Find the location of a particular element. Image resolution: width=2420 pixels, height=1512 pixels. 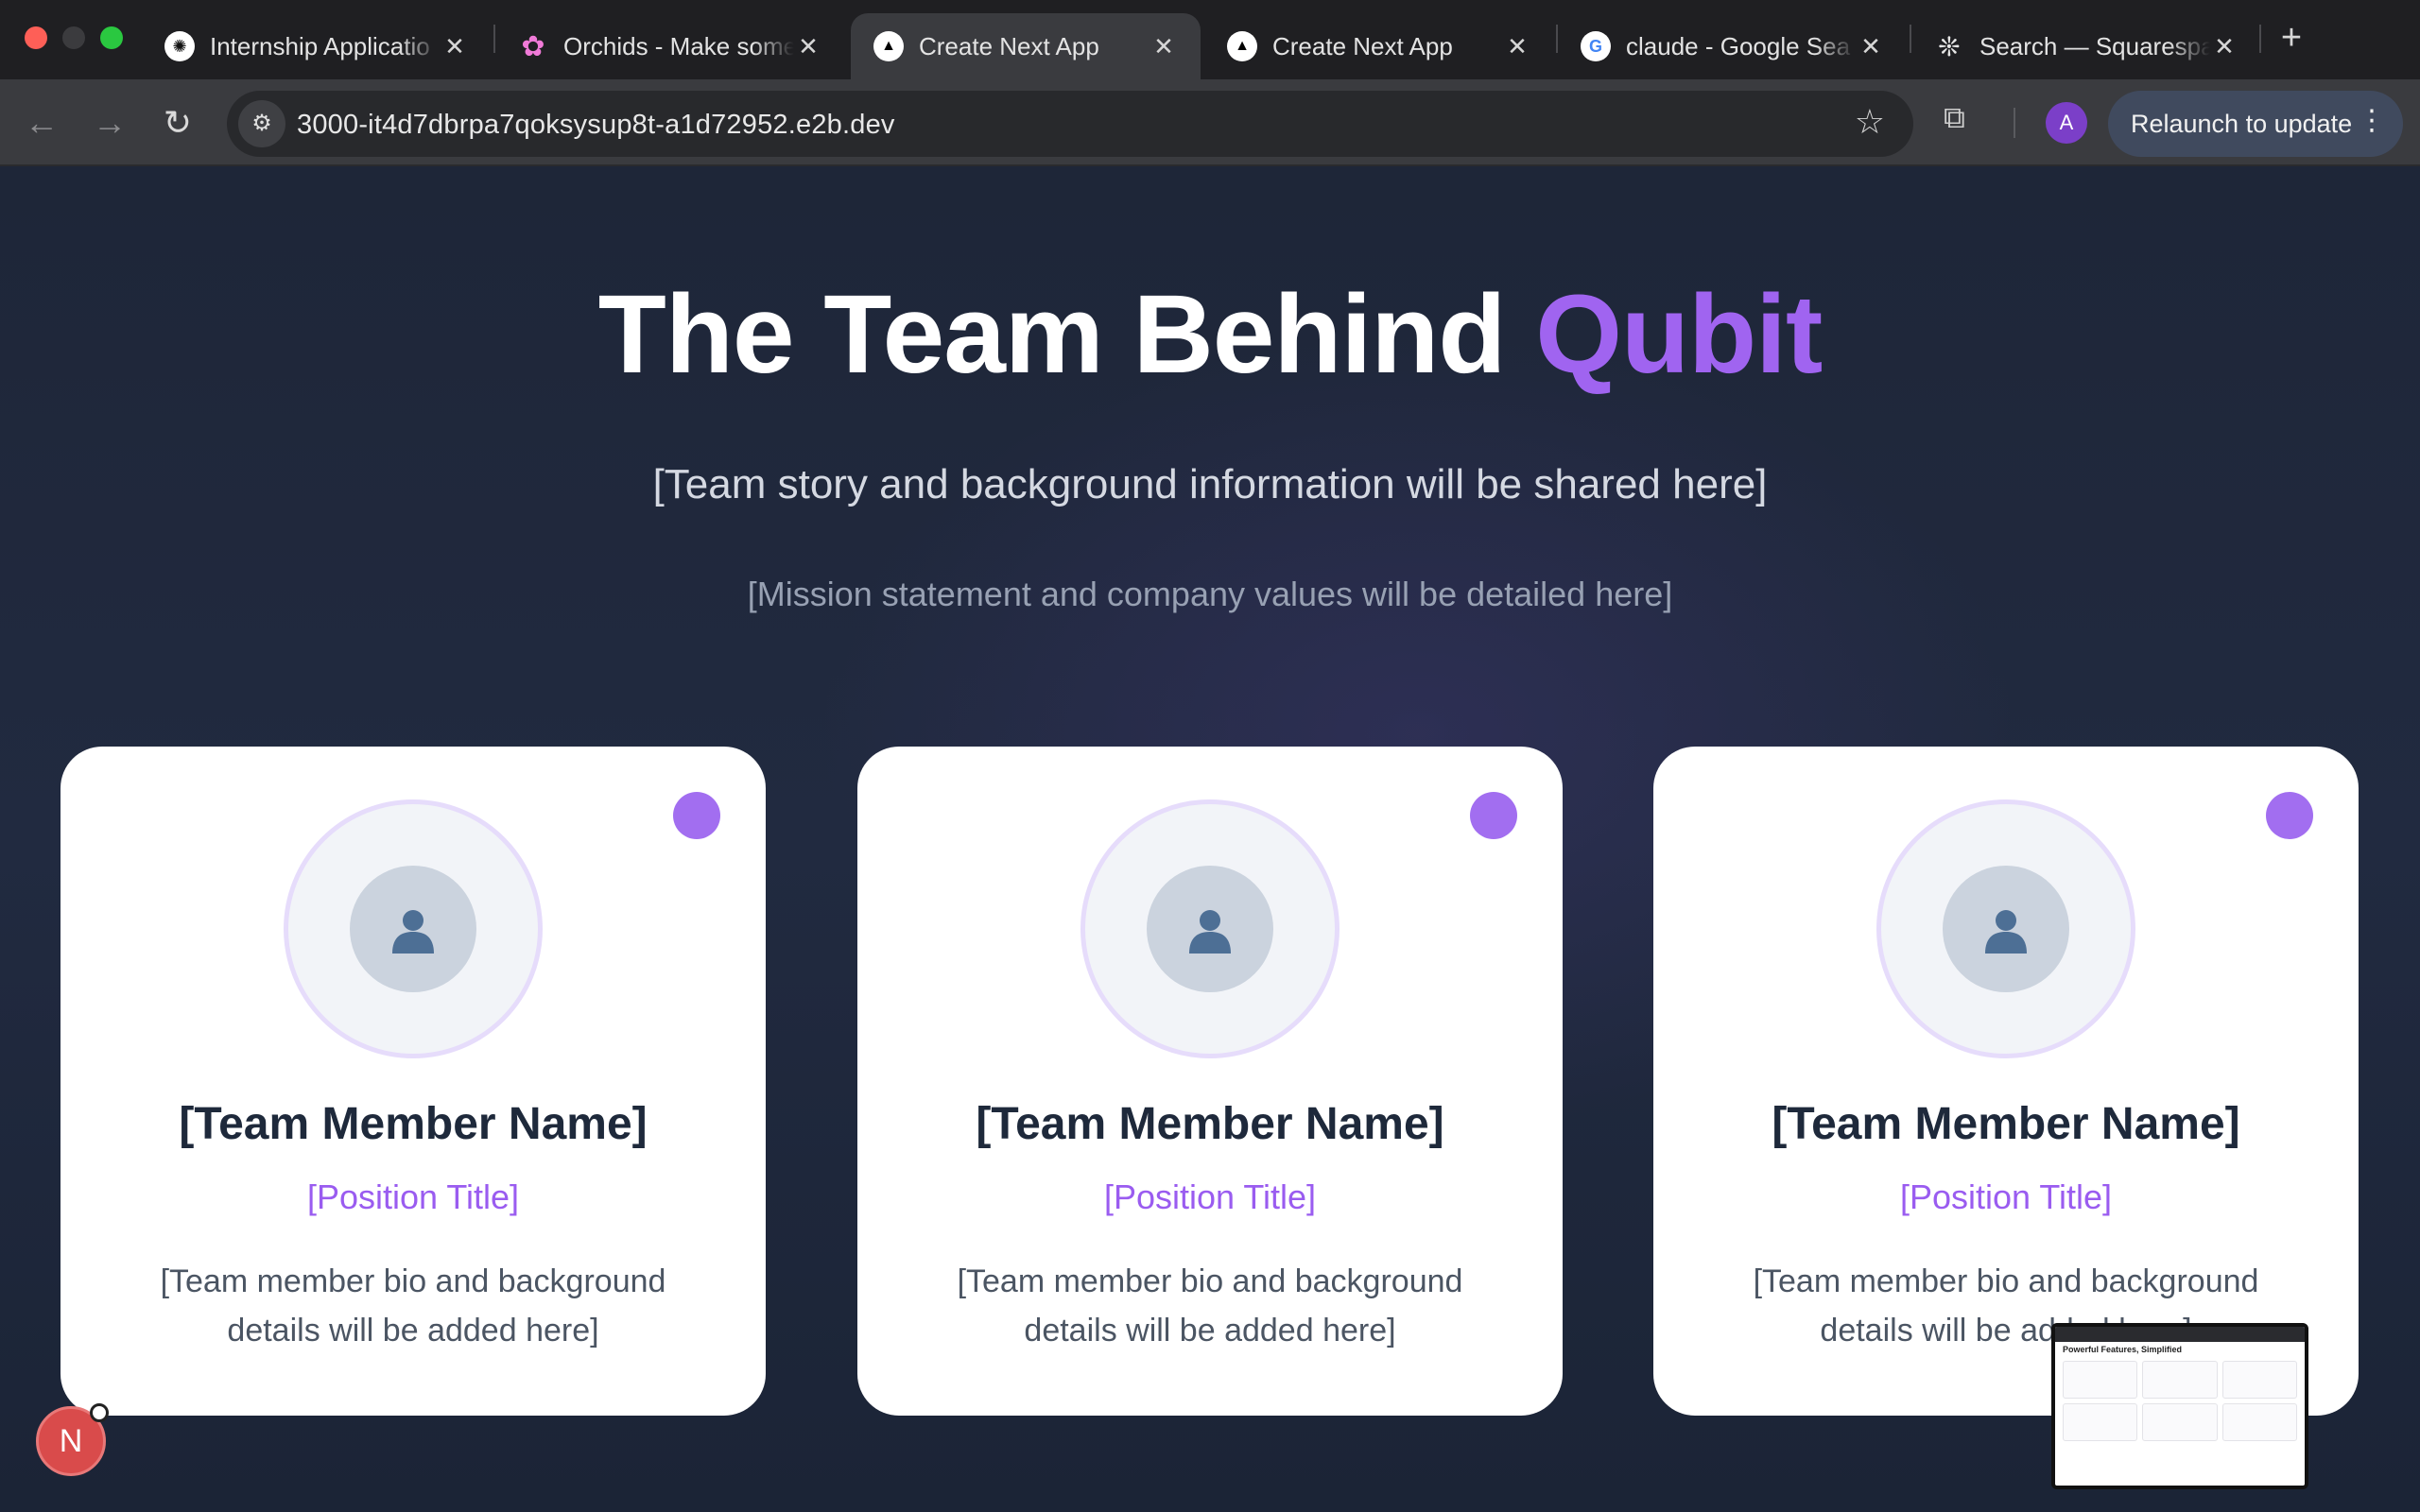

forward-arrow-icon: → is located at coordinates (109, 122).